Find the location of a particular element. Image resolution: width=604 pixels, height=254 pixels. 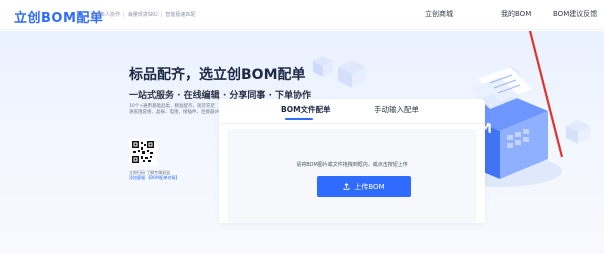

feature-tag: 海量现货SKU is located at coordinates (142, 15).